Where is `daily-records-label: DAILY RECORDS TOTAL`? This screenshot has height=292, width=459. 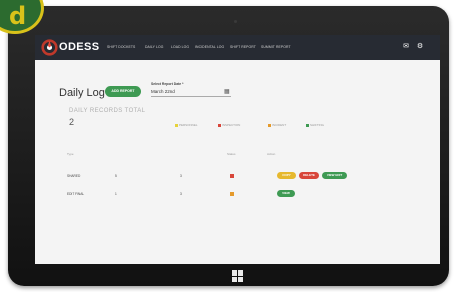 daily-records-label: DAILY RECORDS TOTAL is located at coordinates (107, 111).